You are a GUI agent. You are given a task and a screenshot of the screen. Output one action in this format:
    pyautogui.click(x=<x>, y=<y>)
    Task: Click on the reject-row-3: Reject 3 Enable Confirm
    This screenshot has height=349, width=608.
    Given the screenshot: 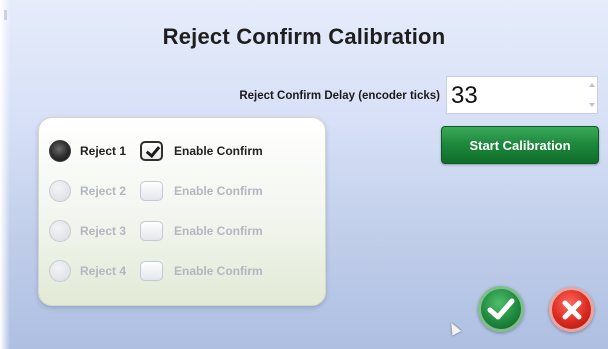 What is the action you would take?
    pyautogui.click(x=156, y=231)
    